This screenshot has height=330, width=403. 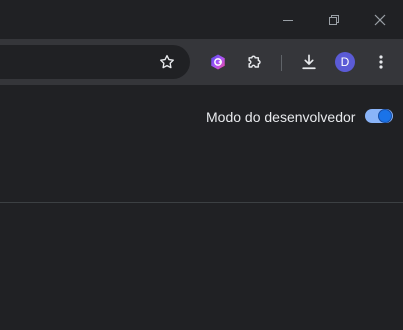 What do you see at coordinates (201, 19) in the screenshot?
I see `title-bar` at bounding box center [201, 19].